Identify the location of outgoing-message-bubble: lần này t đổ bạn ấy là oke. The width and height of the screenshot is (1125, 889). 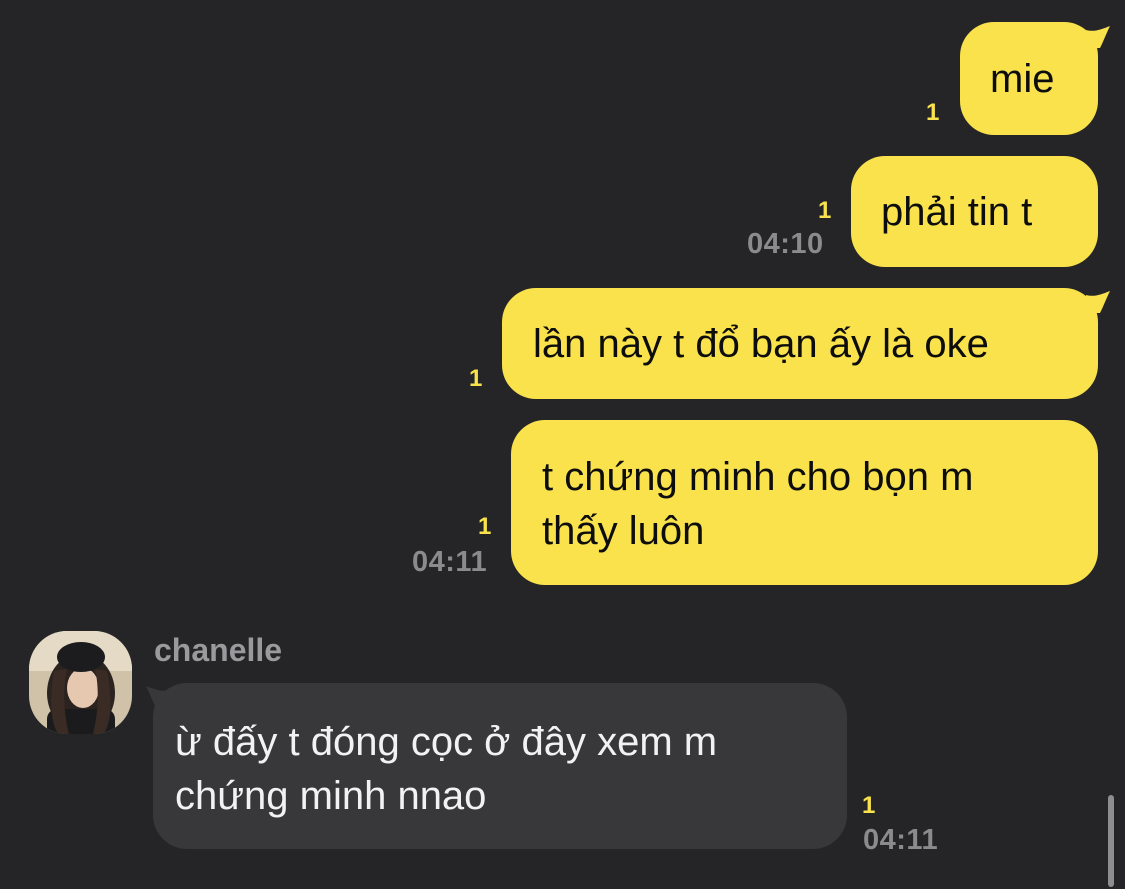
(800, 343).